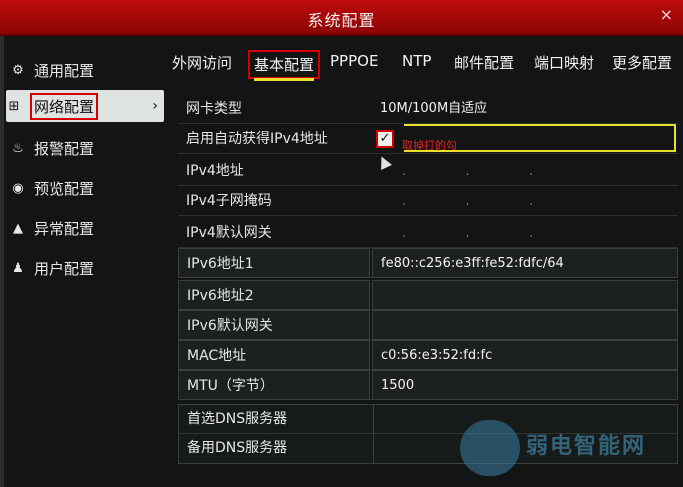  What do you see at coordinates (18, 70) in the screenshot?
I see `gear-icon: ⚙` at bounding box center [18, 70].